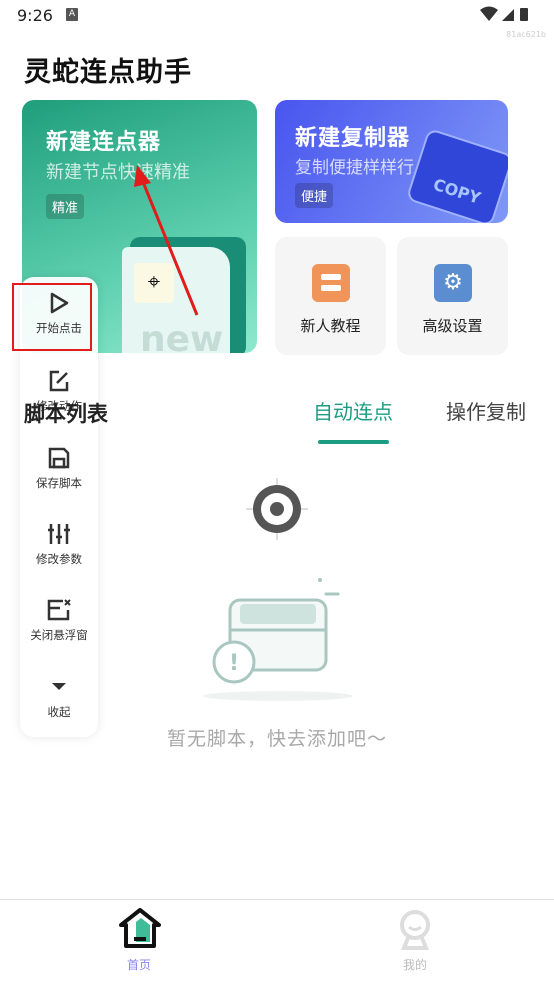 The image size is (554, 985). What do you see at coordinates (452, 326) in the screenshot?
I see `settings-label: 高级设置` at bounding box center [452, 326].